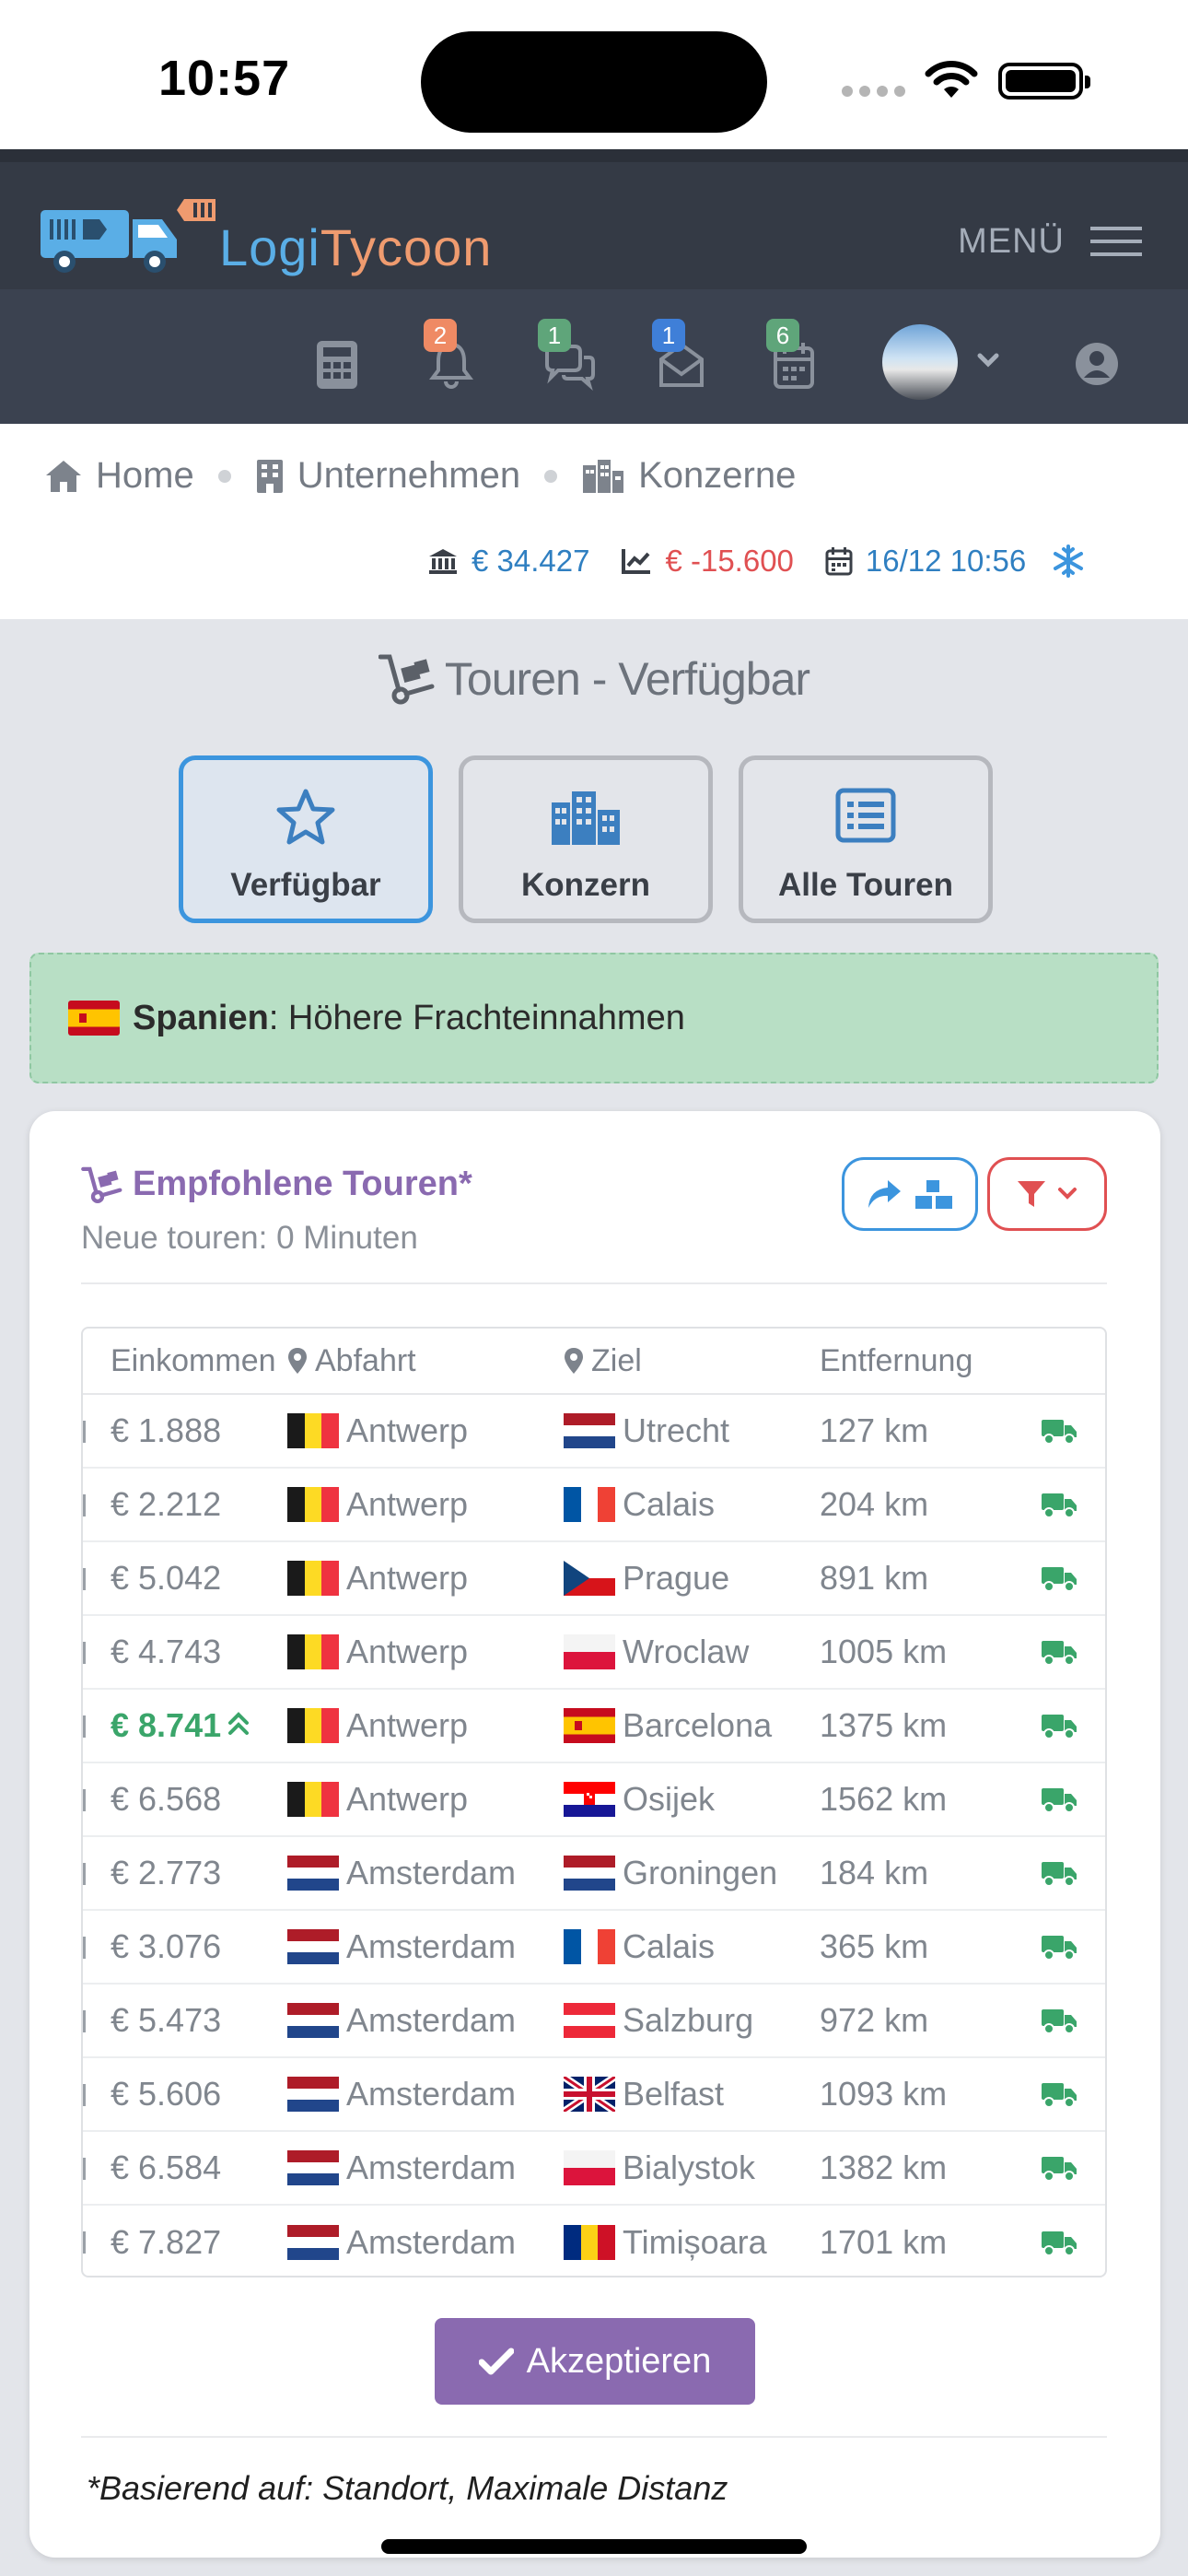 Image resolution: width=1188 pixels, height=2576 pixels. Describe the element at coordinates (594, 1653) in the screenshot. I see `table-row: € 4.743 Antwerp Wroclaw 1005 km` at that location.